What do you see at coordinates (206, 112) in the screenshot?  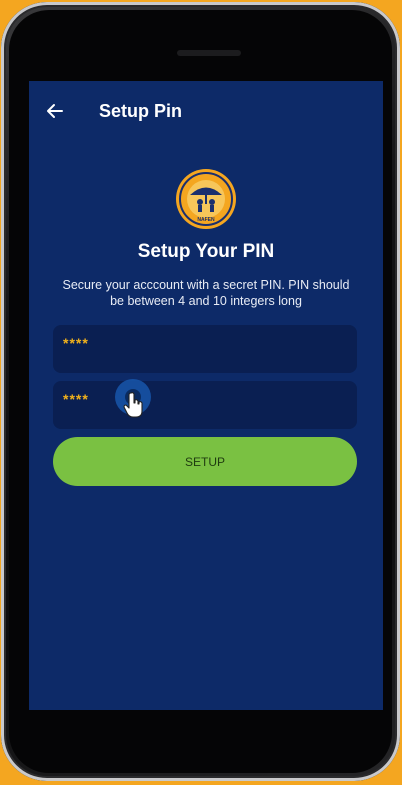 I see `app-bar: Setup Pin` at bounding box center [206, 112].